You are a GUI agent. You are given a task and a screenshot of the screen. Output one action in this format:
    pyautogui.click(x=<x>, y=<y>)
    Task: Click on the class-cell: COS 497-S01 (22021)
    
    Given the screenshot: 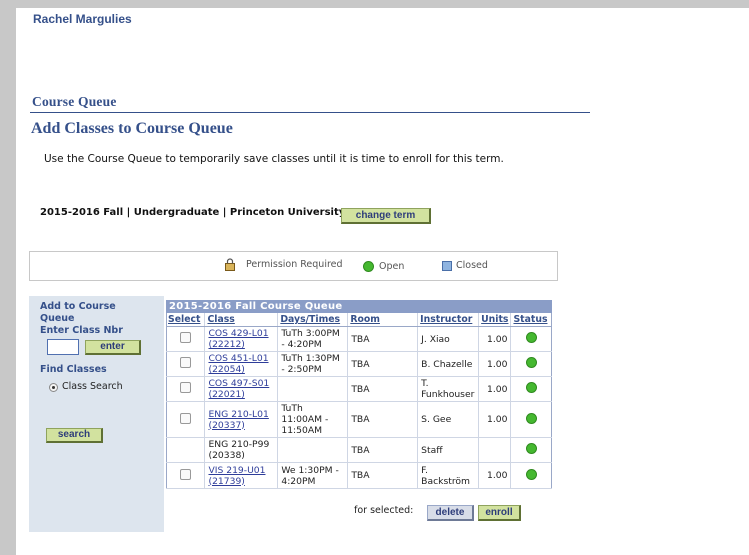 What is the action you would take?
    pyautogui.click(x=241, y=389)
    